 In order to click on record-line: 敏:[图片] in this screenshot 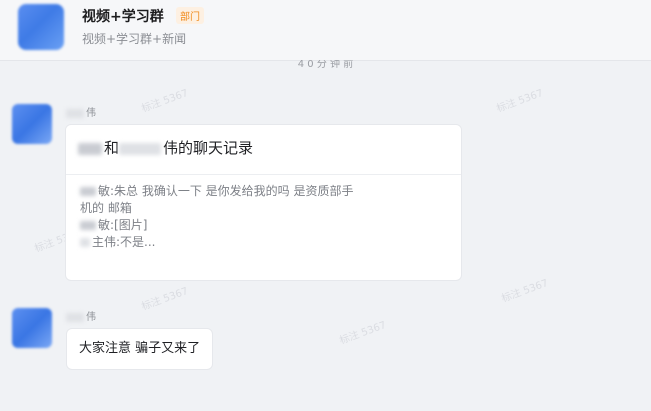, I will do `click(265, 225)`.